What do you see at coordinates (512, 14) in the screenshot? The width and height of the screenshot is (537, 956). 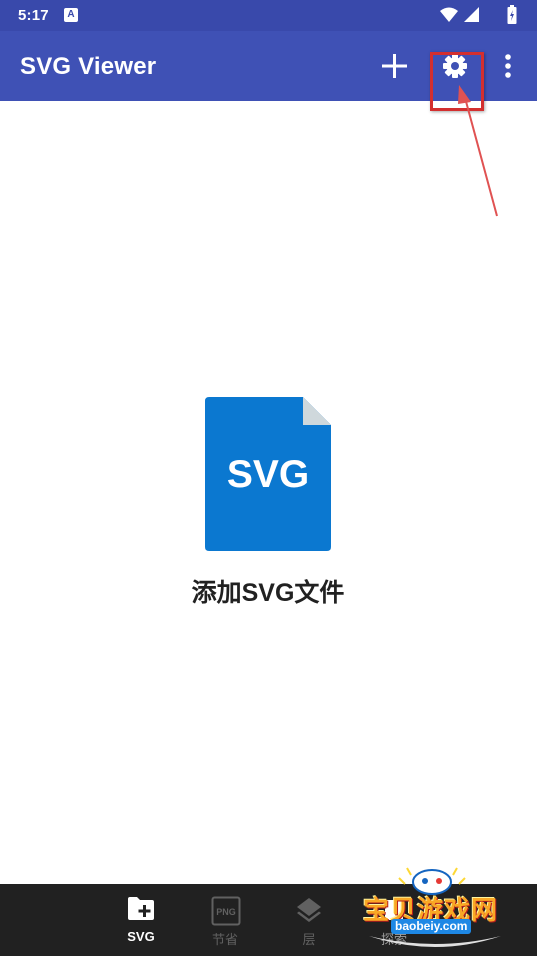 I see `battery-icon` at bounding box center [512, 14].